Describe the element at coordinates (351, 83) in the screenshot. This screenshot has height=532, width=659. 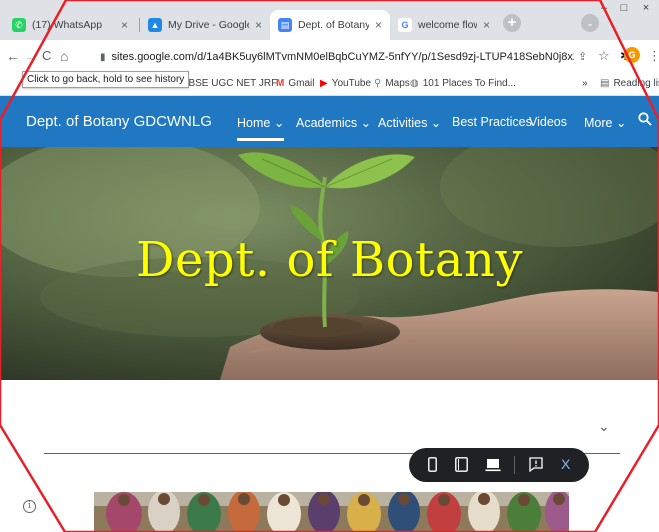
I see `bookmark-label: YouTube` at that location.